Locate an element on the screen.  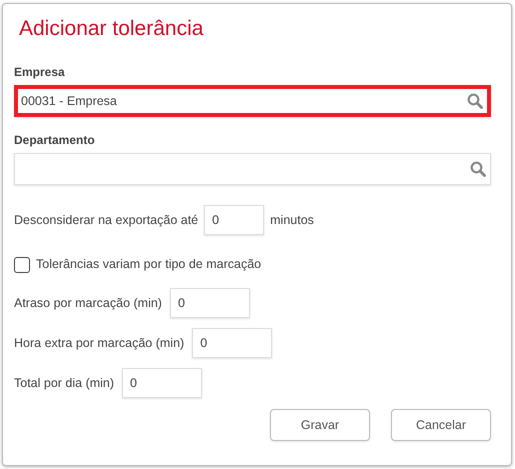
field-label: Total por dia (min) is located at coordinates (64, 383).